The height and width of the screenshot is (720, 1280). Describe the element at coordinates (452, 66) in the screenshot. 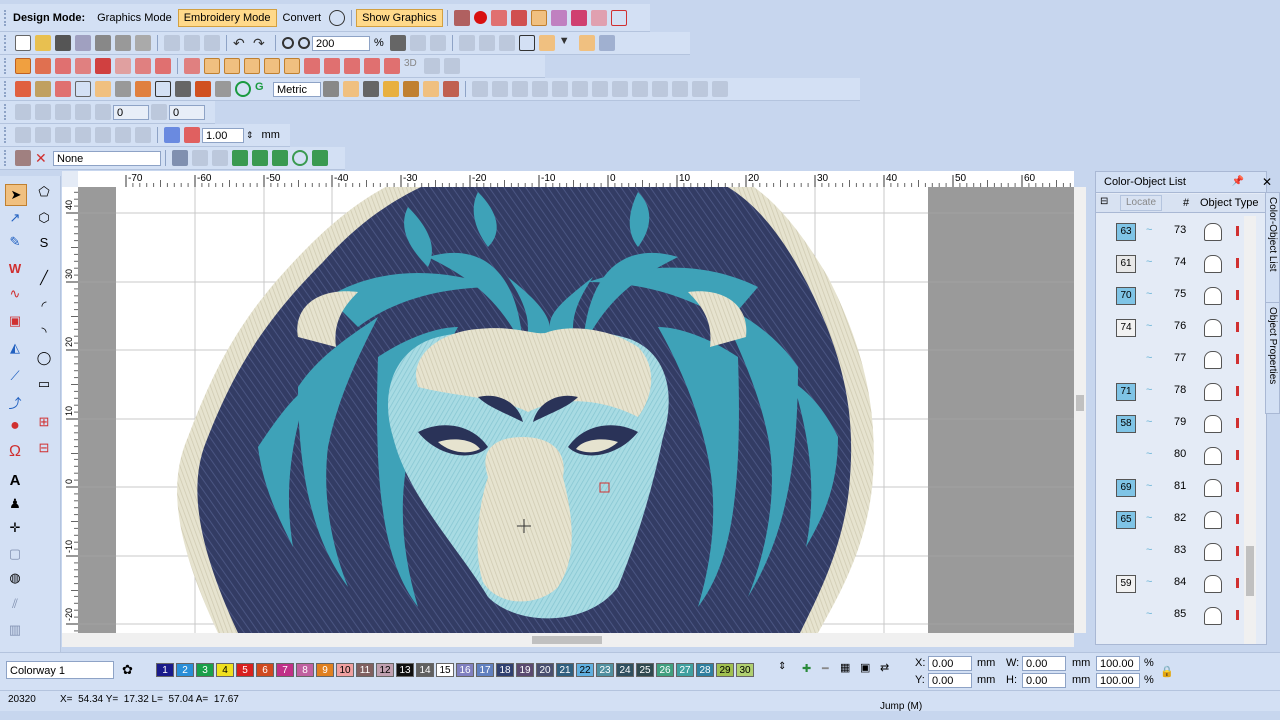

I see `unlink-icon` at that location.